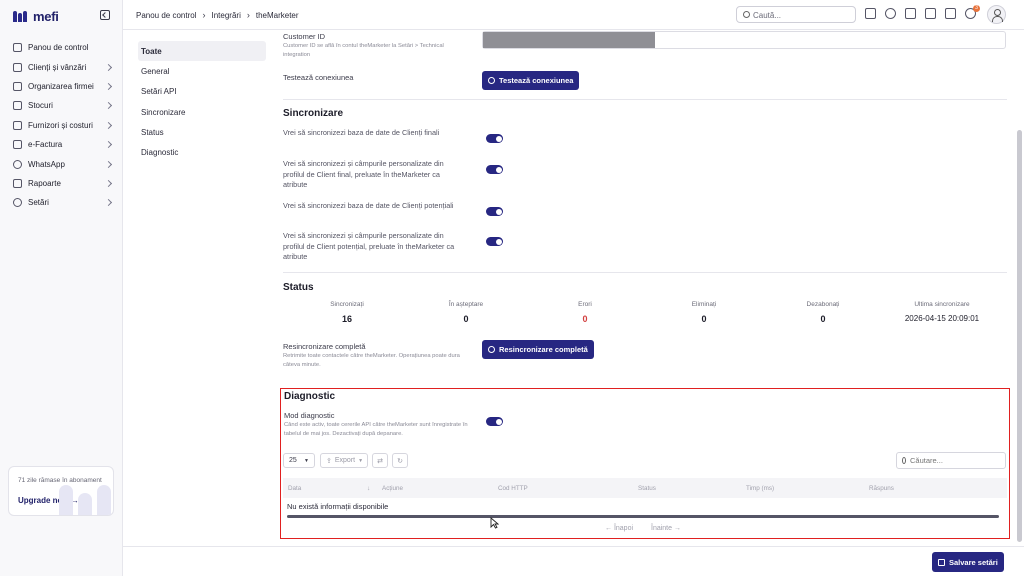 This screenshot has height=576, width=1024. I want to click on global-search-input, so click(802, 15).